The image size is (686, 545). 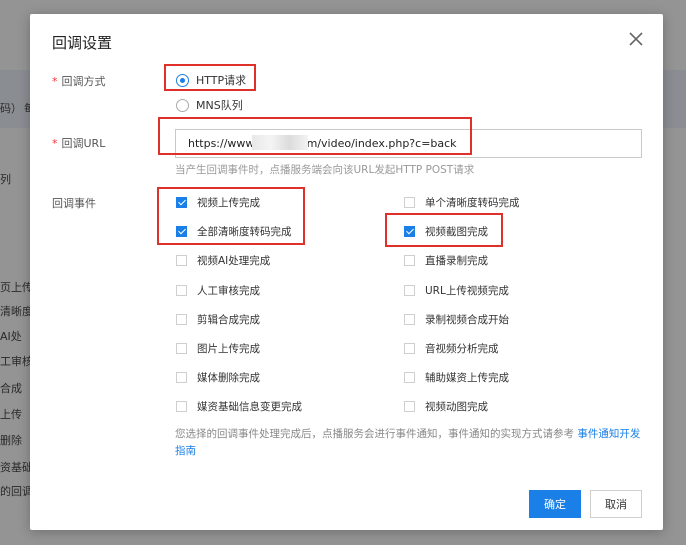 I want to click on callback-url-hint: 当产生回调事件时，点播服务端会向该URL发起HTTP POST请求, so click(x=325, y=170).